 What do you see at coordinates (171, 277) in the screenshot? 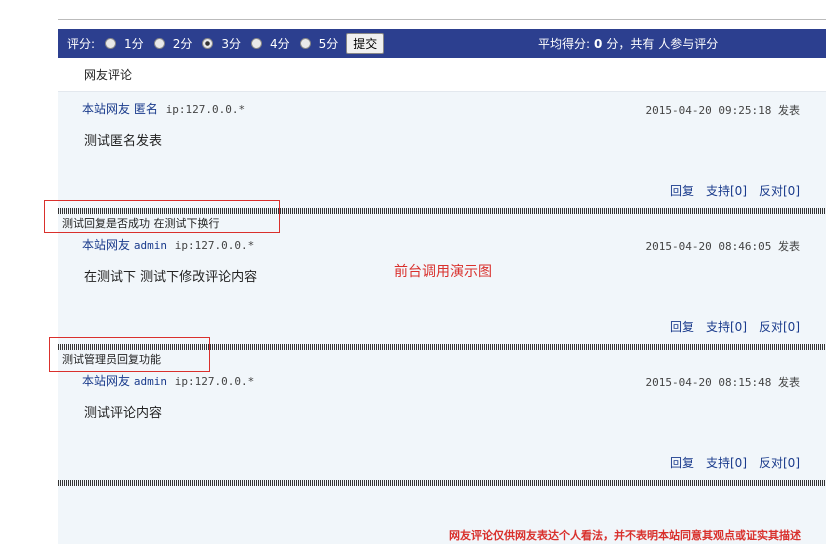
I see `comment-content: 在测试下 测试下修改评论内容` at bounding box center [171, 277].